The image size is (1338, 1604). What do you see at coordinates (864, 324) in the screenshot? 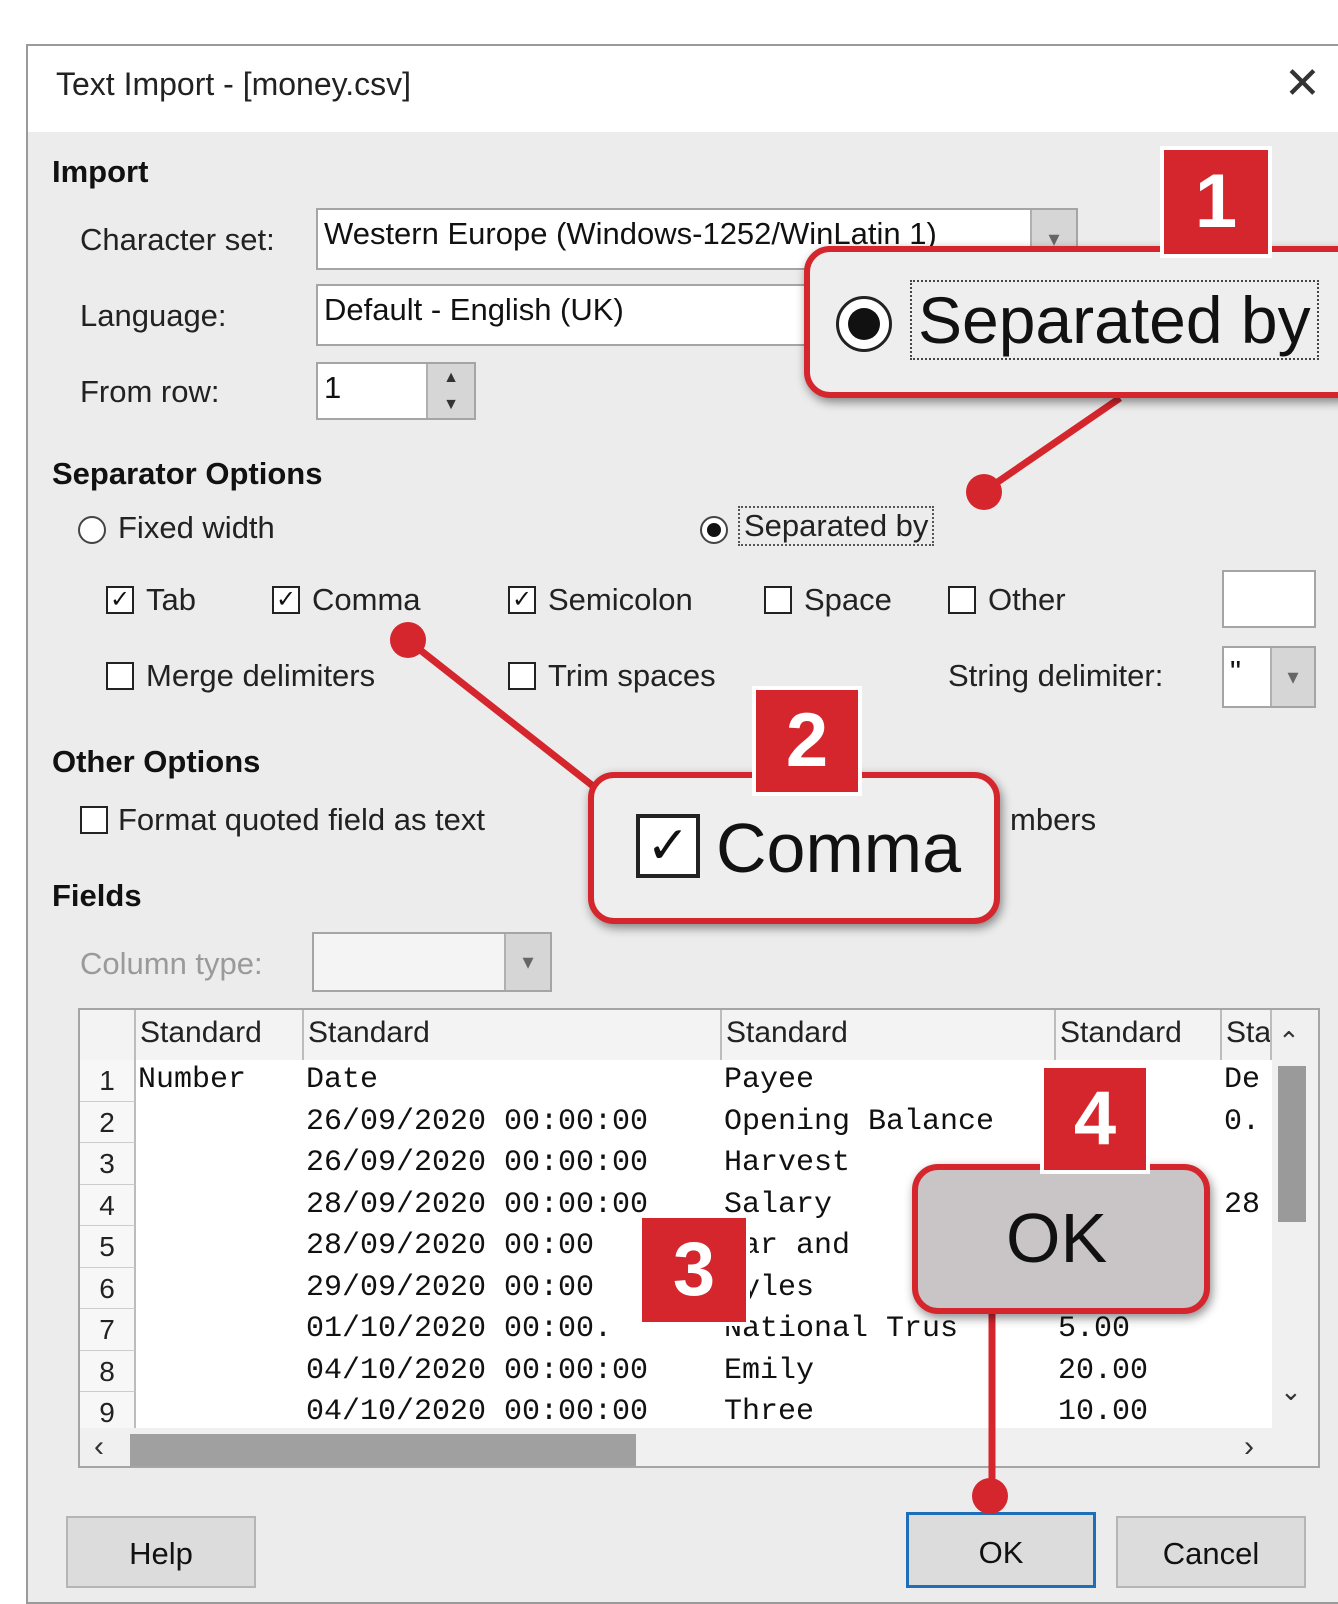
I see `zoom-radio-icon` at bounding box center [864, 324].